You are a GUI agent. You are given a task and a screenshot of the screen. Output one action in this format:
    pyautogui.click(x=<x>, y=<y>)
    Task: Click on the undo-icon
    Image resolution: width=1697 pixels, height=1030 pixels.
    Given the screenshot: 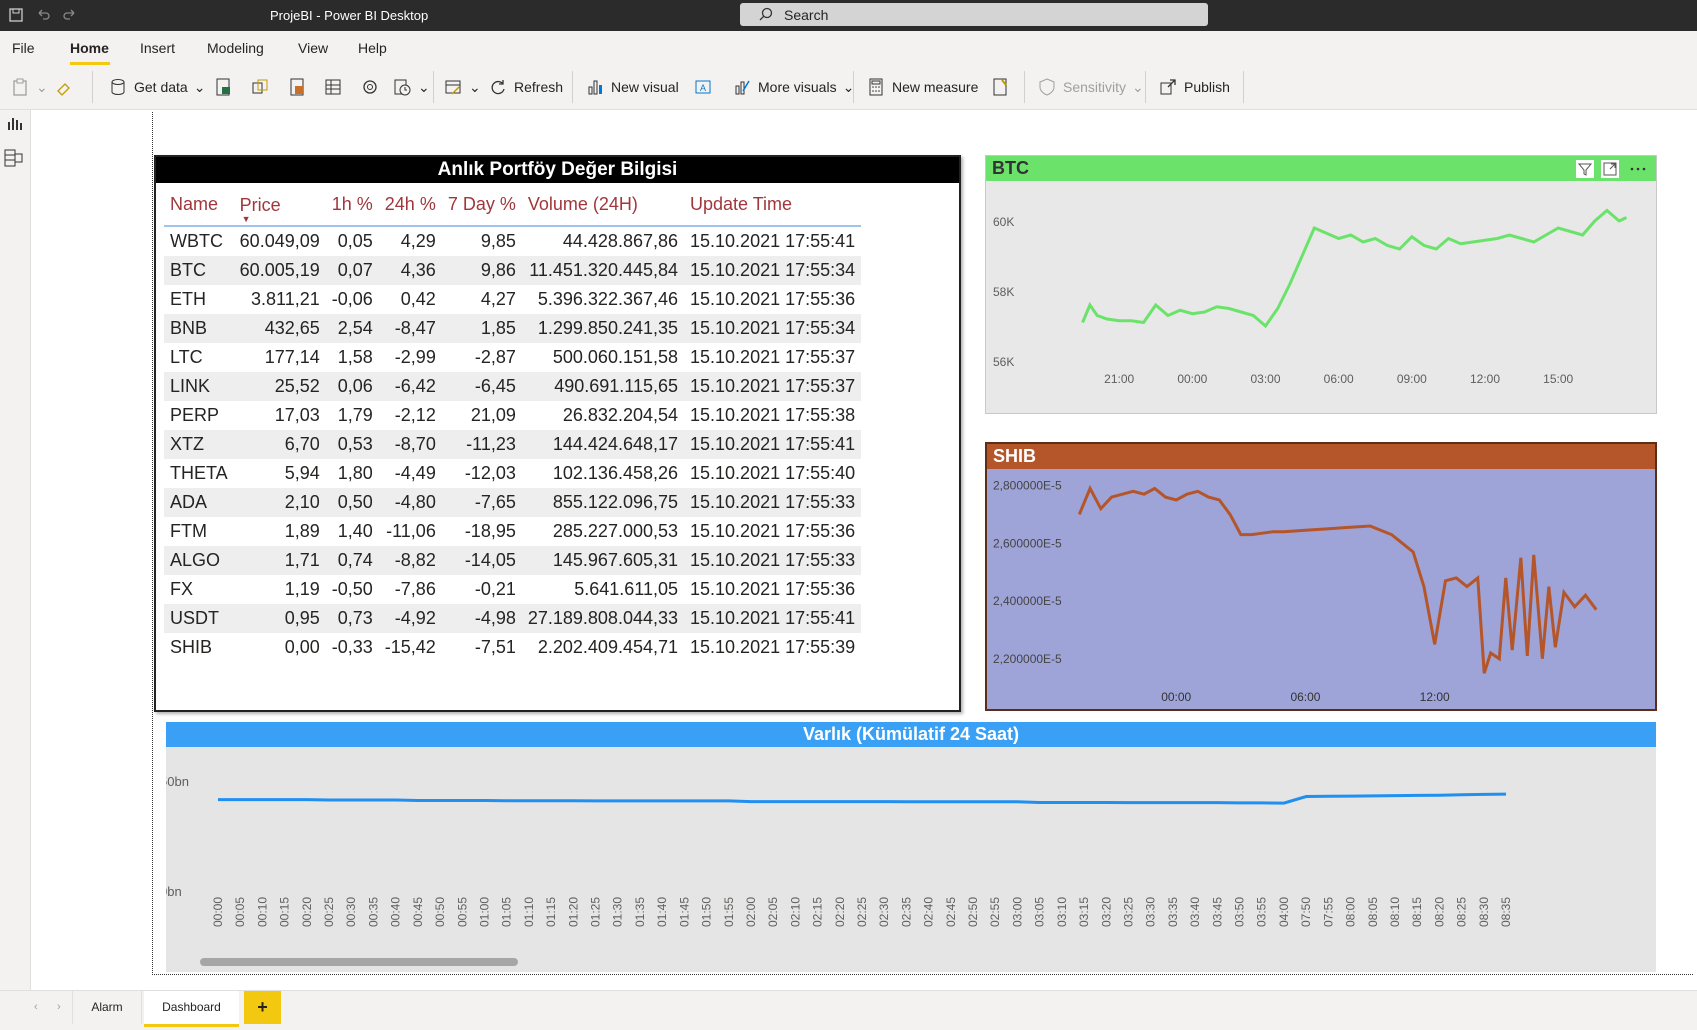 What is the action you would take?
    pyautogui.click(x=43, y=15)
    